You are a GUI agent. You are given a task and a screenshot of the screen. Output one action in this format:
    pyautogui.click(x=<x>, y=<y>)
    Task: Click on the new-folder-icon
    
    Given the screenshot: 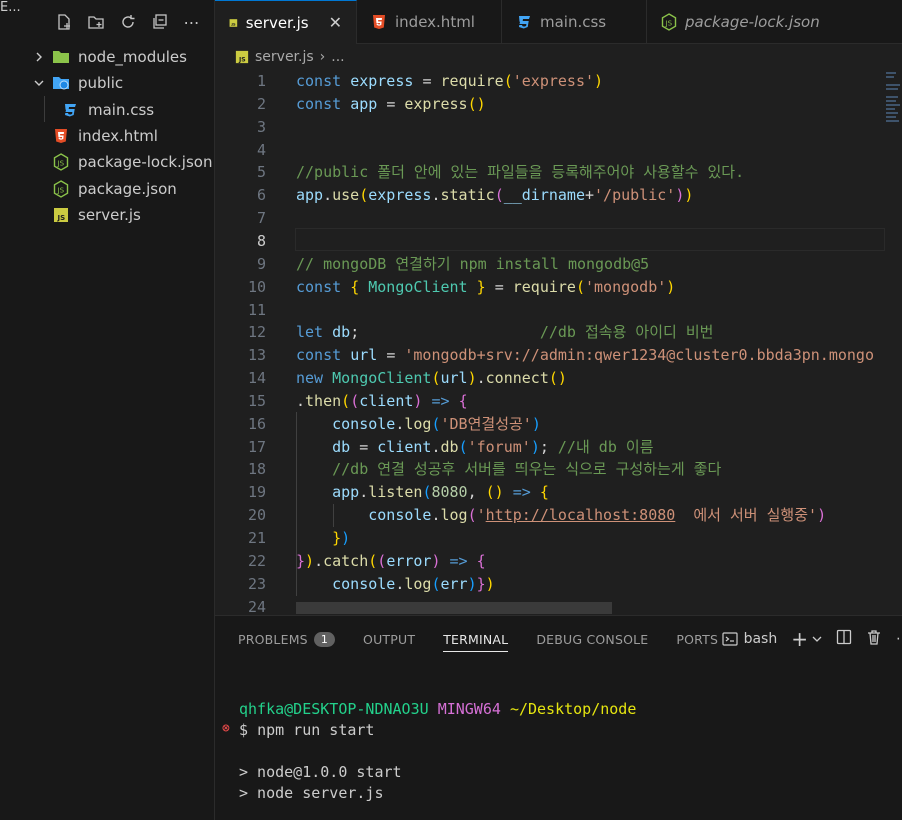 What is the action you would take?
    pyautogui.click(x=96, y=22)
    